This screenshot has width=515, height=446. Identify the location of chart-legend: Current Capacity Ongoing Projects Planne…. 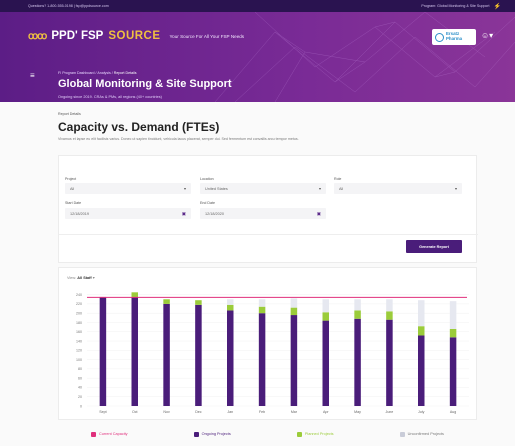
(267, 434).